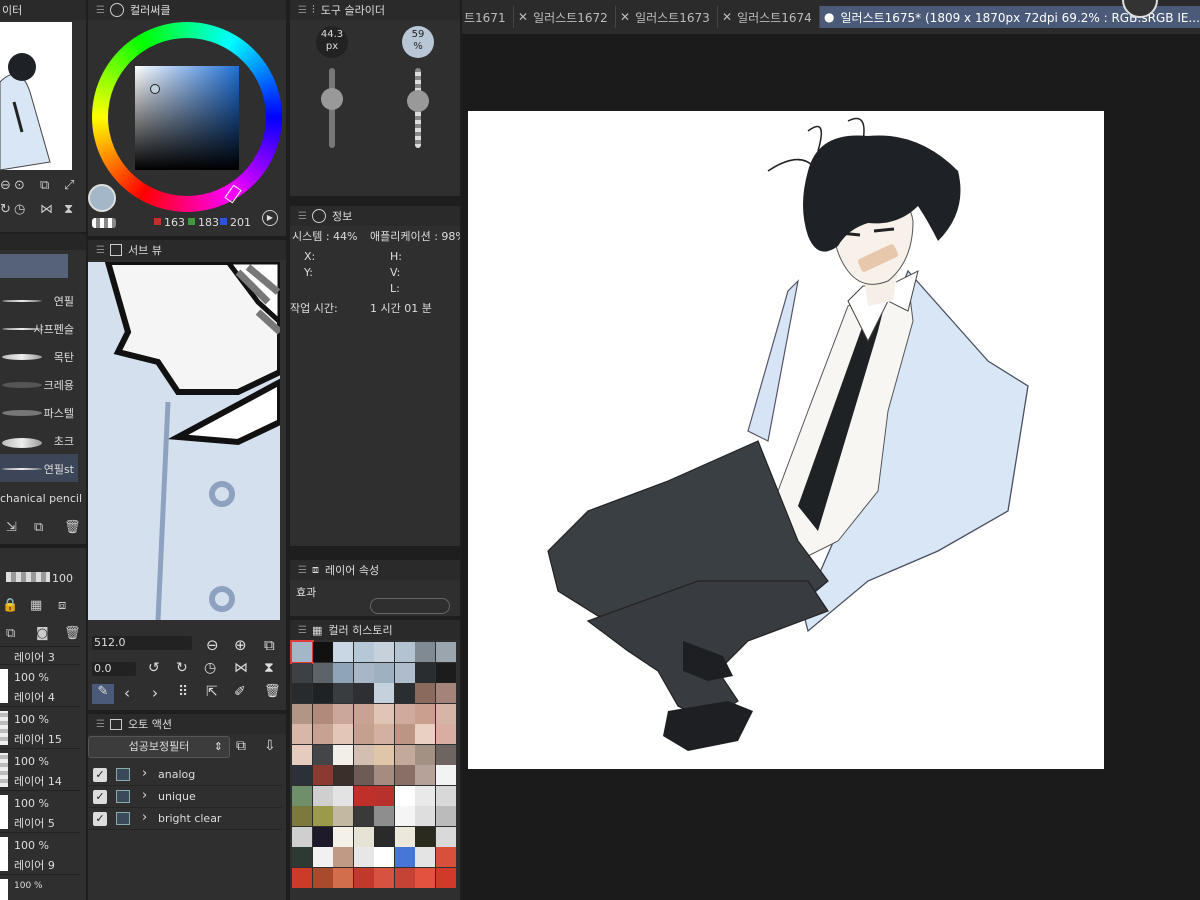  I want to click on actual-size-icon: ⧉, so click(44, 185).